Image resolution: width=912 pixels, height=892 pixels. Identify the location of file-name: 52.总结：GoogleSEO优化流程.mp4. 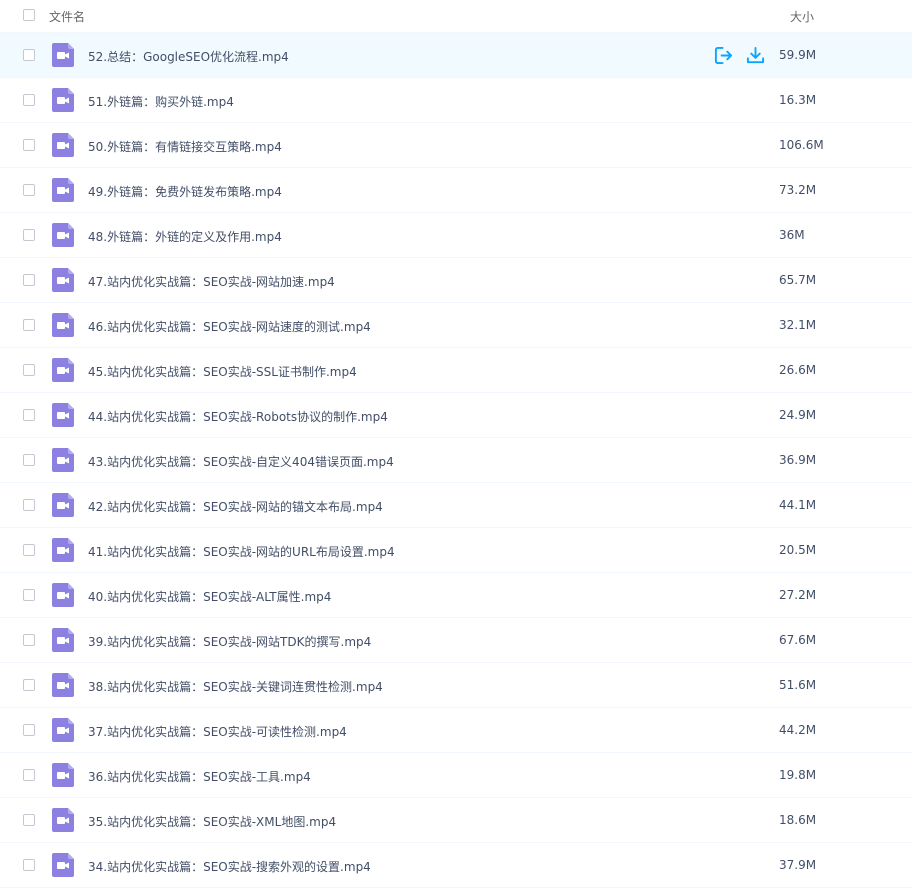
(188, 56).